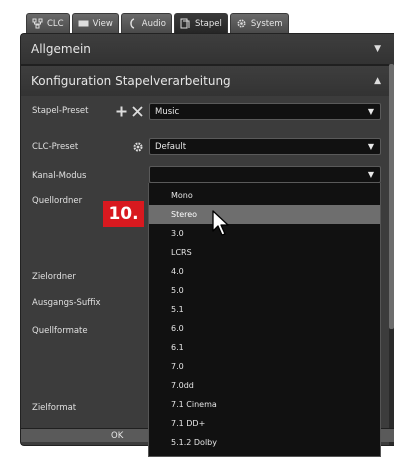  What do you see at coordinates (185, 23) in the screenshot?
I see `stack-icon` at bounding box center [185, 23].